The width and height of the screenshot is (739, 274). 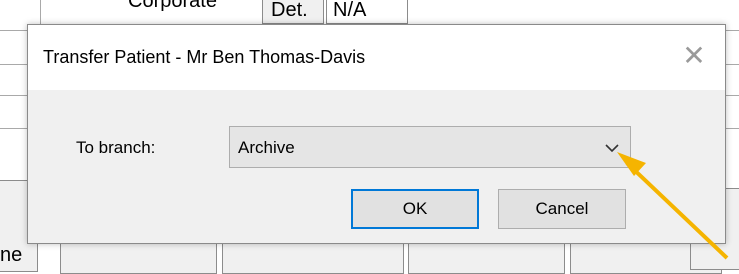 I want to click on dialog-title: Transfer Patient - Mr Ben Thomas-Davis, so click(x=204, y=57).